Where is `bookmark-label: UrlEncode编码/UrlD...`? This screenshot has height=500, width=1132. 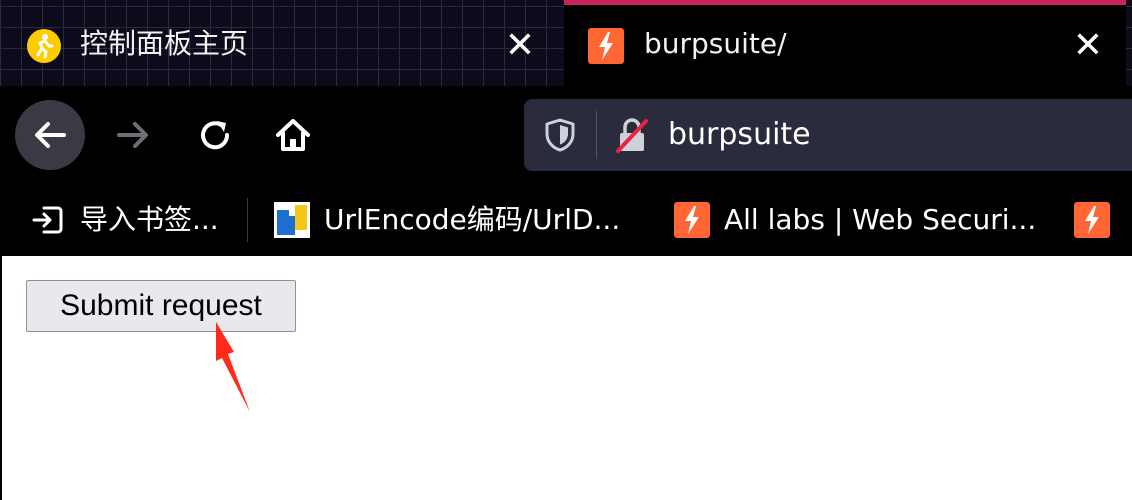
bookmark-label: UrlEncode编码/UrlD... is located at coordinates (472, 219).